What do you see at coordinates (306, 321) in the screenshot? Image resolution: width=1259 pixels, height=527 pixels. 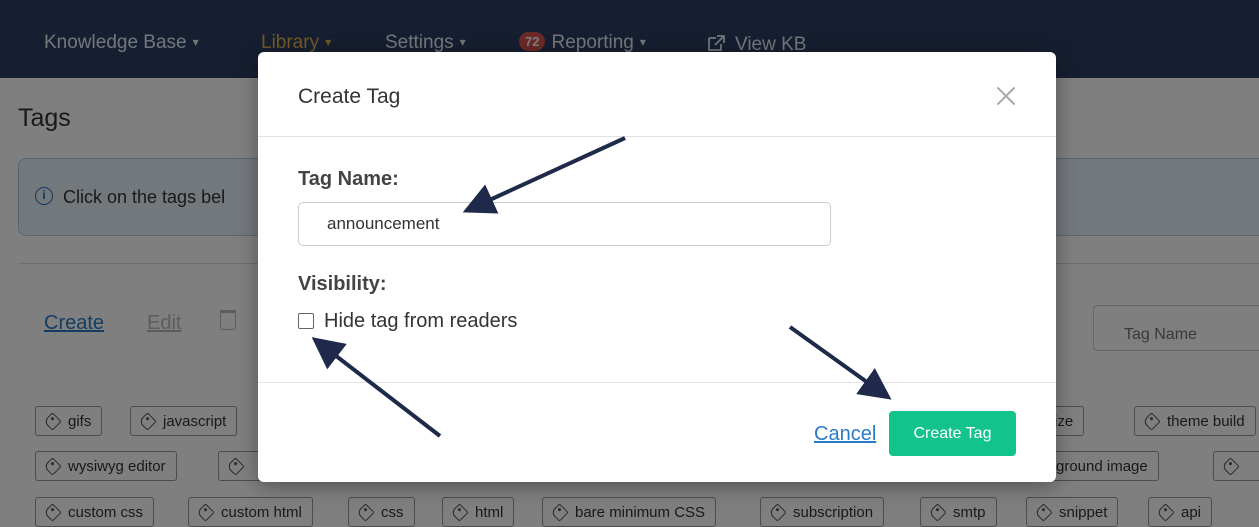 I see `hide-tag-checkbox` at bounding box center [306, 321].